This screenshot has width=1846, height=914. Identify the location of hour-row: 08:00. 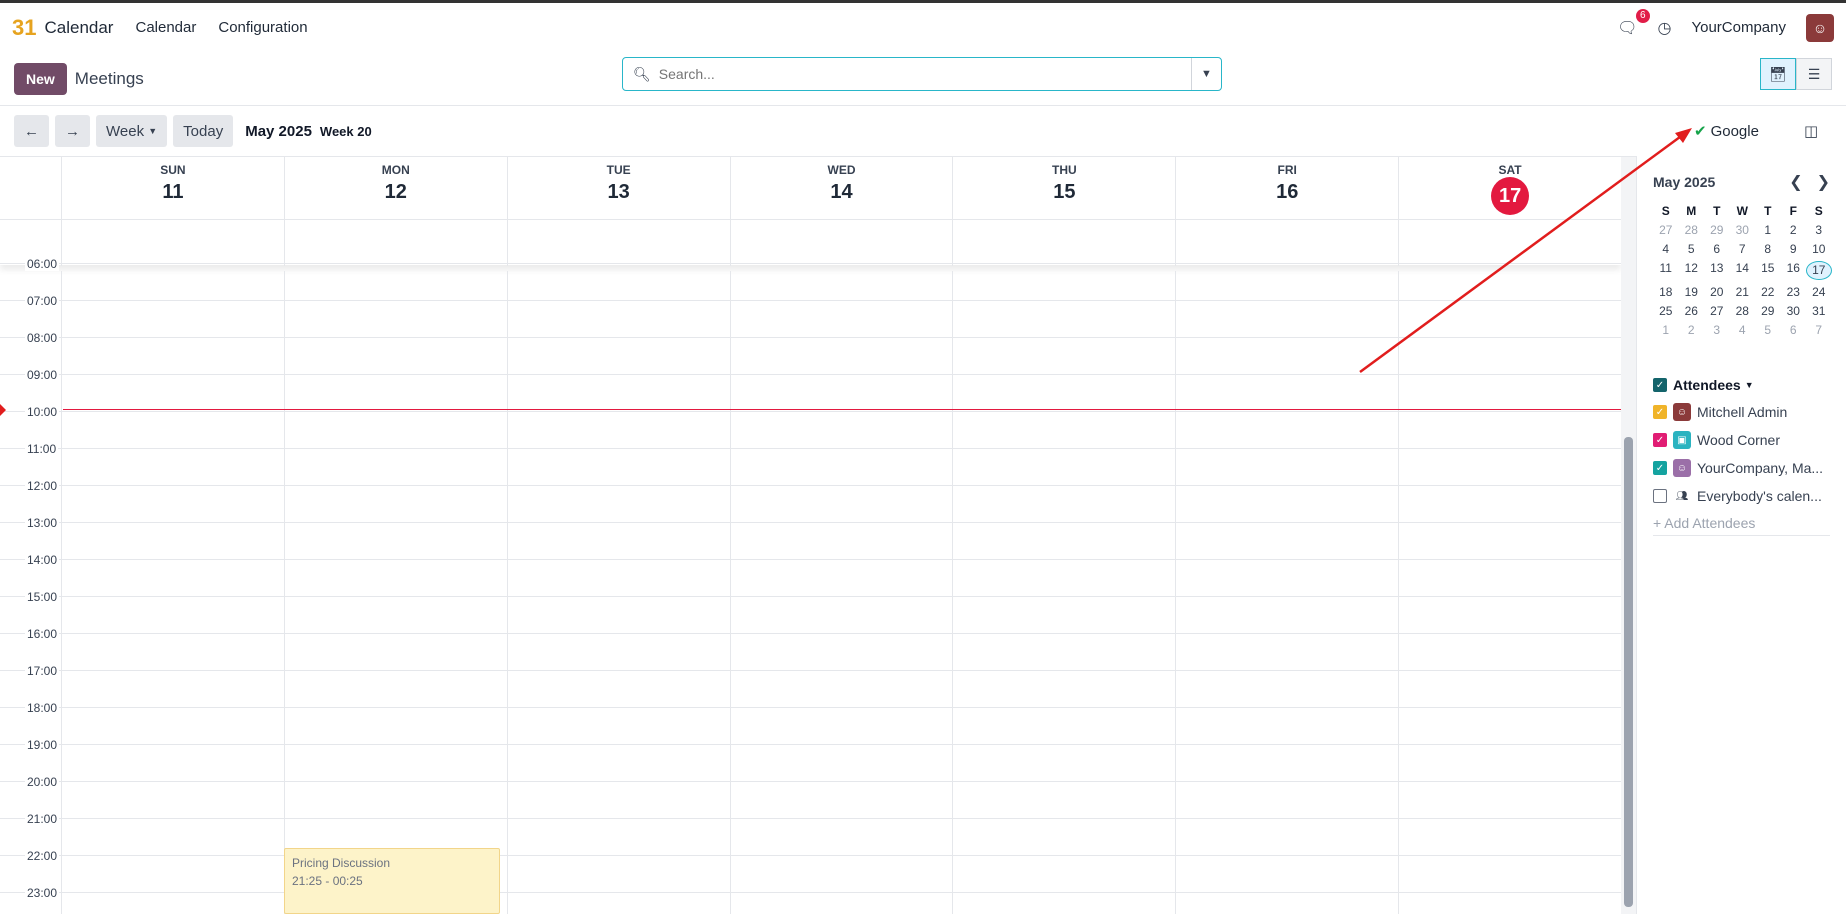
(810, 352).